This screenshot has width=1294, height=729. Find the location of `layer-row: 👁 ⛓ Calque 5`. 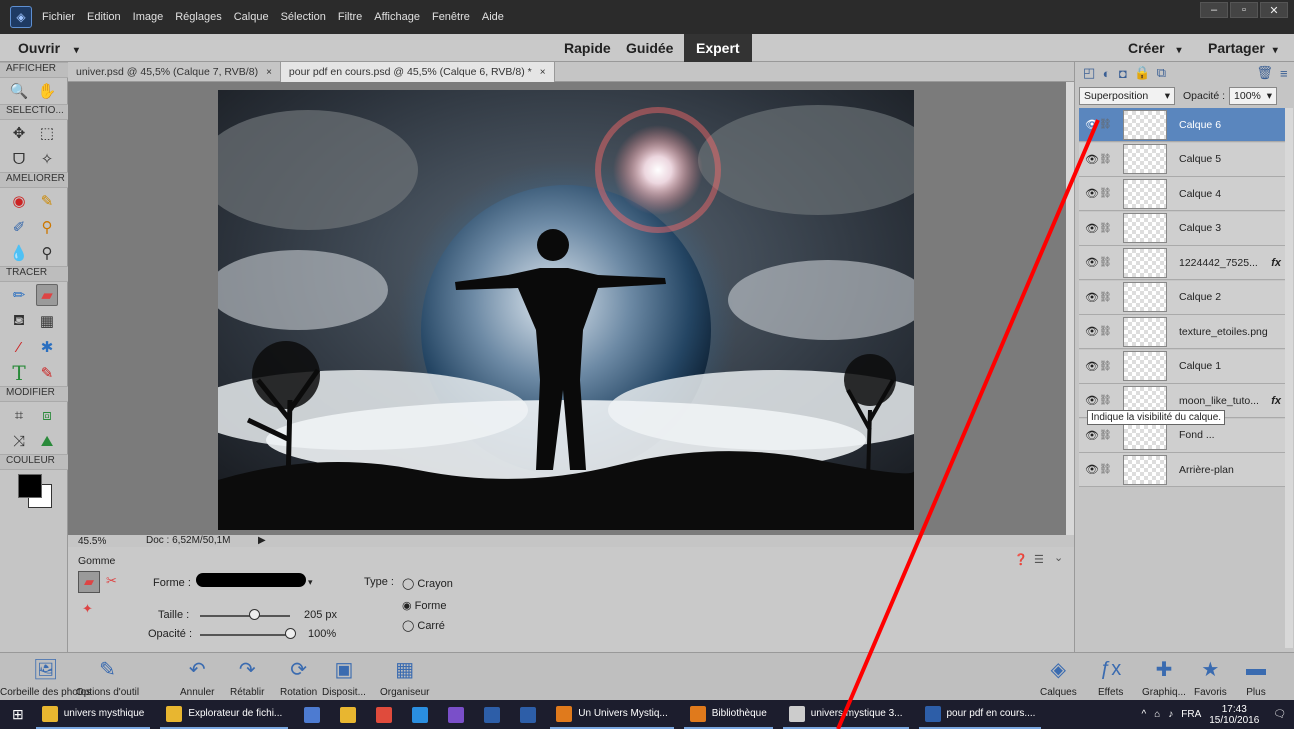

layer-row: 👁 ⛓ Calque 5 is located at coordinates (1182, 159).